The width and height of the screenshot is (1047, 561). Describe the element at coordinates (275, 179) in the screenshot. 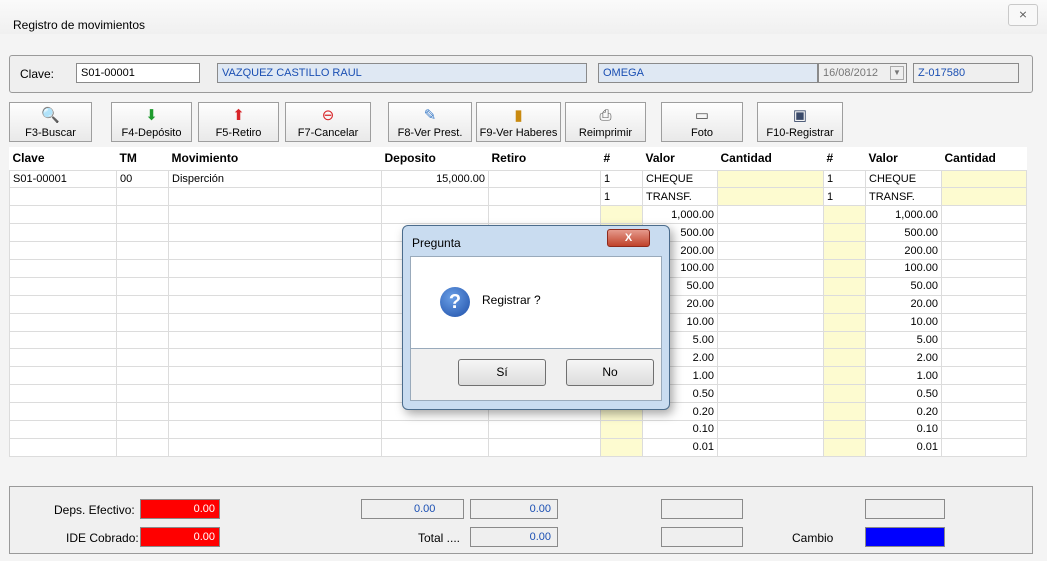

I see `table-cell: Disperción` at that location.